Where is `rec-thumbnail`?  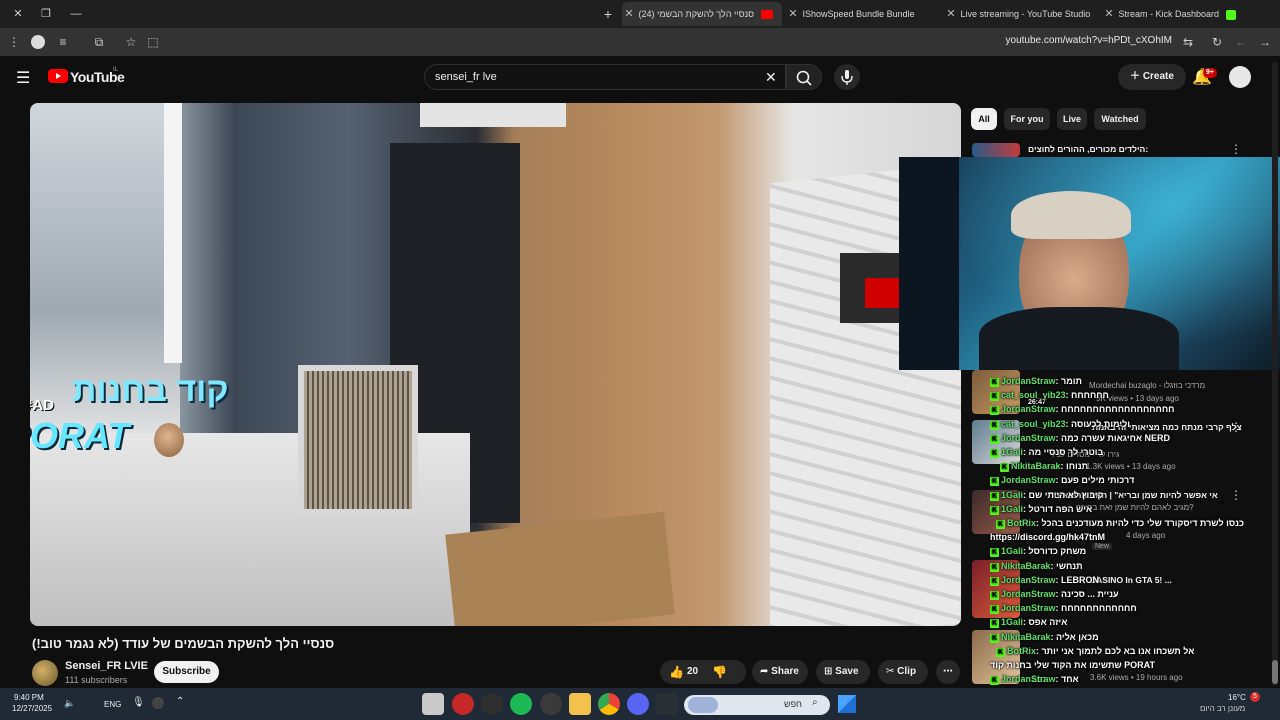 rec-thumbnail is located at coordinates (996, 150).